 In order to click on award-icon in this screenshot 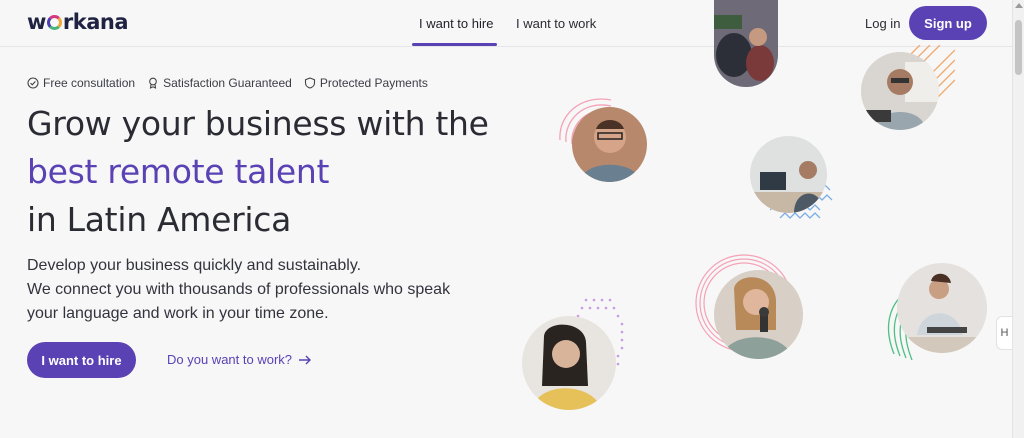, I will do `click(153, 83)`.